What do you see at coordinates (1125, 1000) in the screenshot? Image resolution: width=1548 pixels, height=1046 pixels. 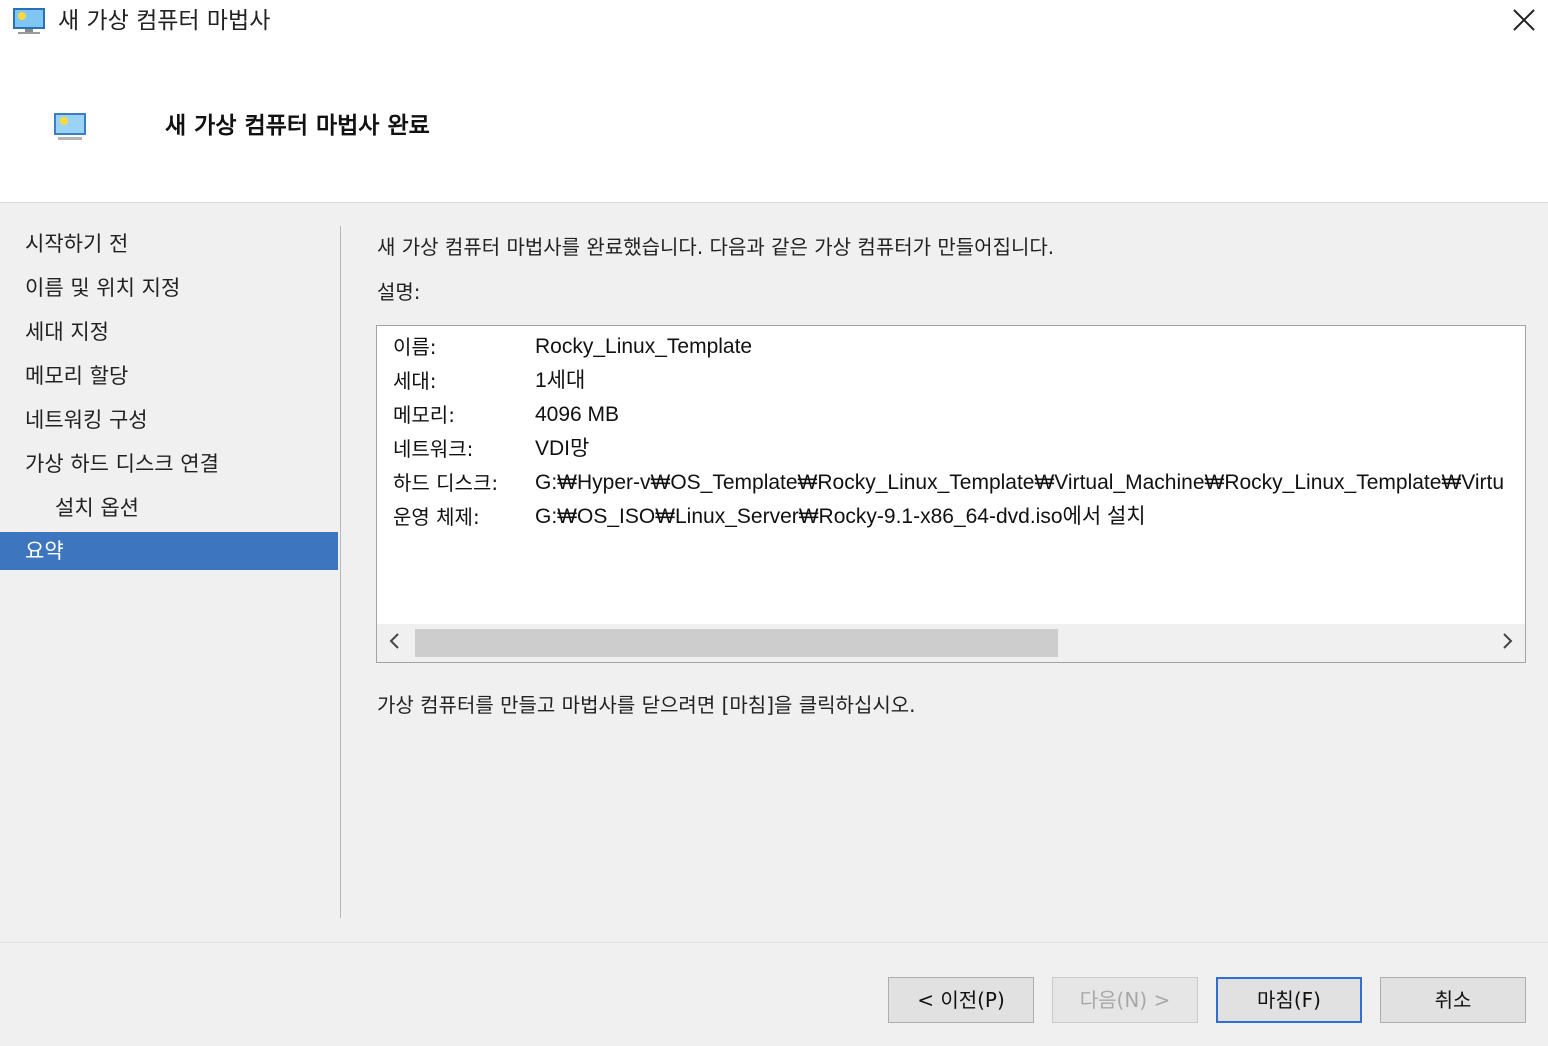 I see `next-button: 다음(N) >` at bounding box center [1125, 1000].